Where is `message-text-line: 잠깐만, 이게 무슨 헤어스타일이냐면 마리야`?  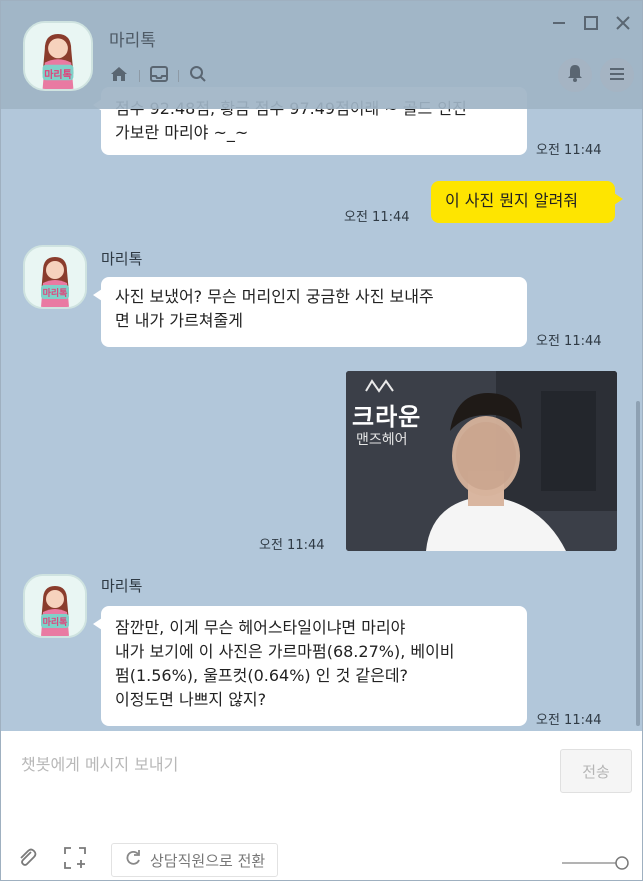 message-text-line: 잠깐만, 이게 무슨 헤어스타일이냐면 마리야 is located at coordinates (260, 627).